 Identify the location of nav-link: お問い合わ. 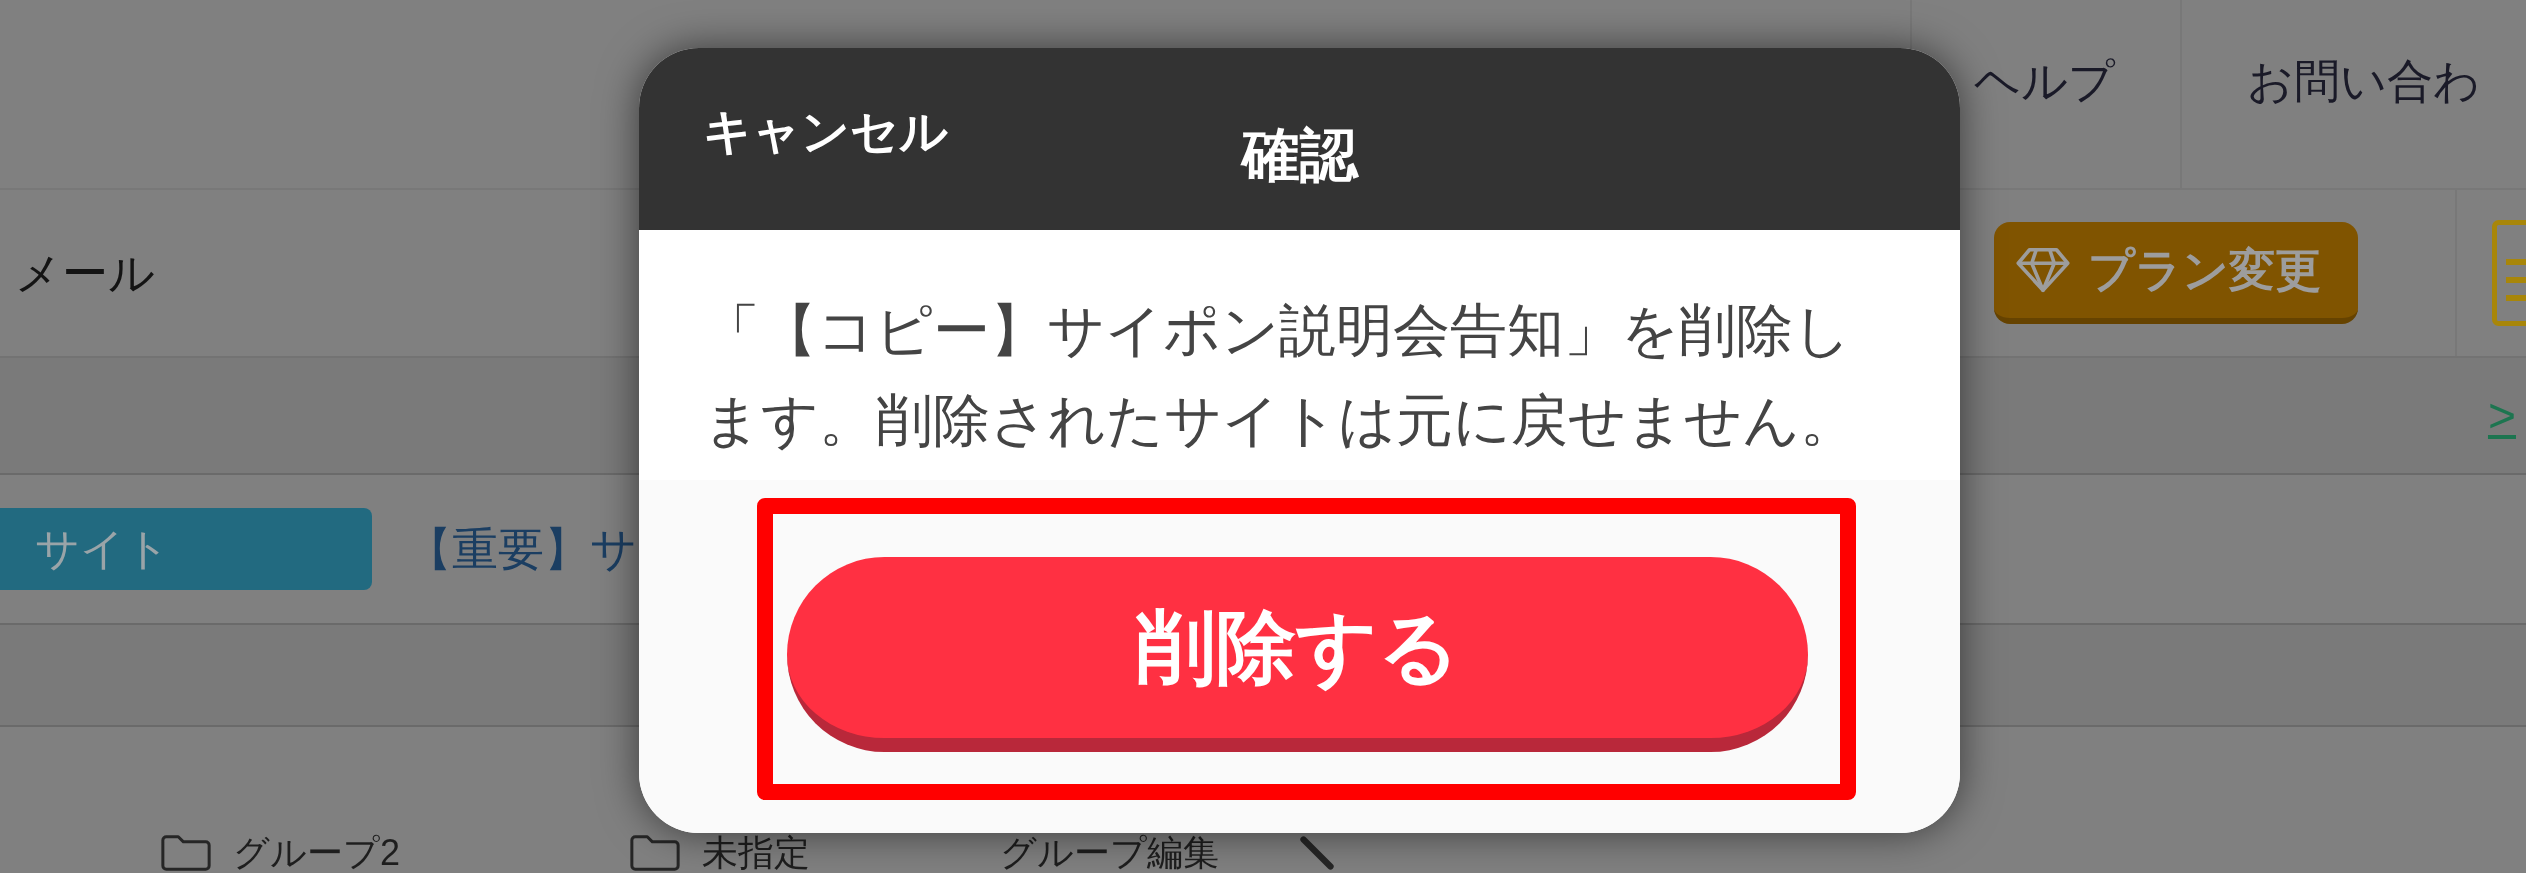
(2386, 81).